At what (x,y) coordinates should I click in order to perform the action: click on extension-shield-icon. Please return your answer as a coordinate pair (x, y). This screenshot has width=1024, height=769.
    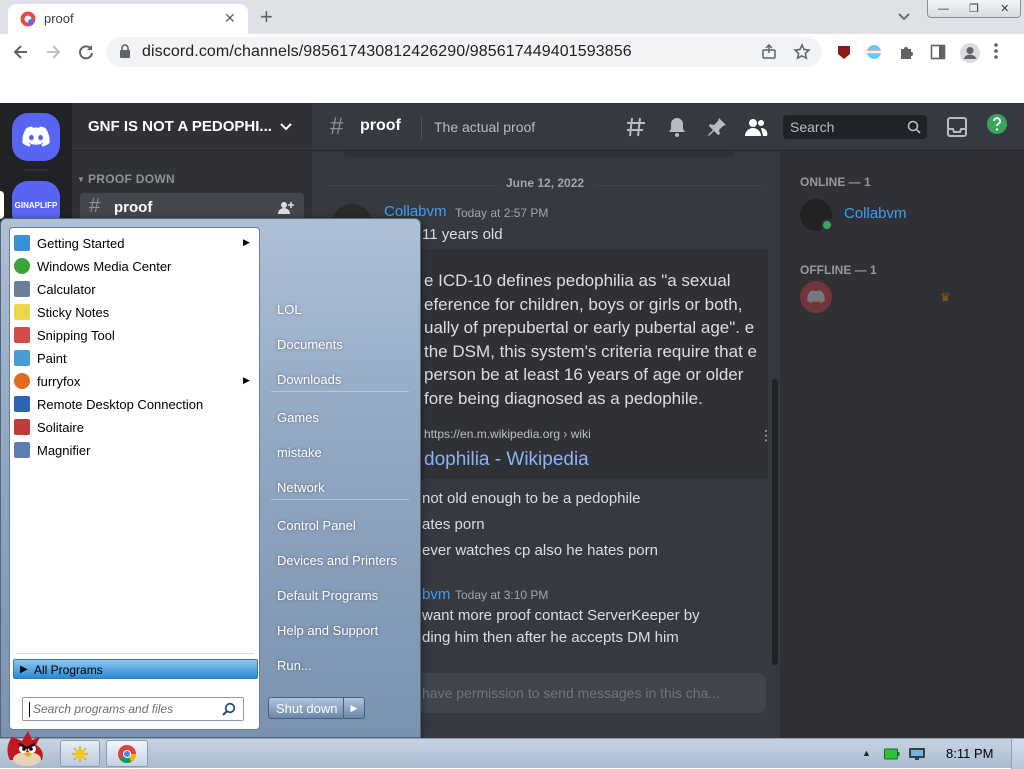
    Looking at the image, I should click on (844, 52).